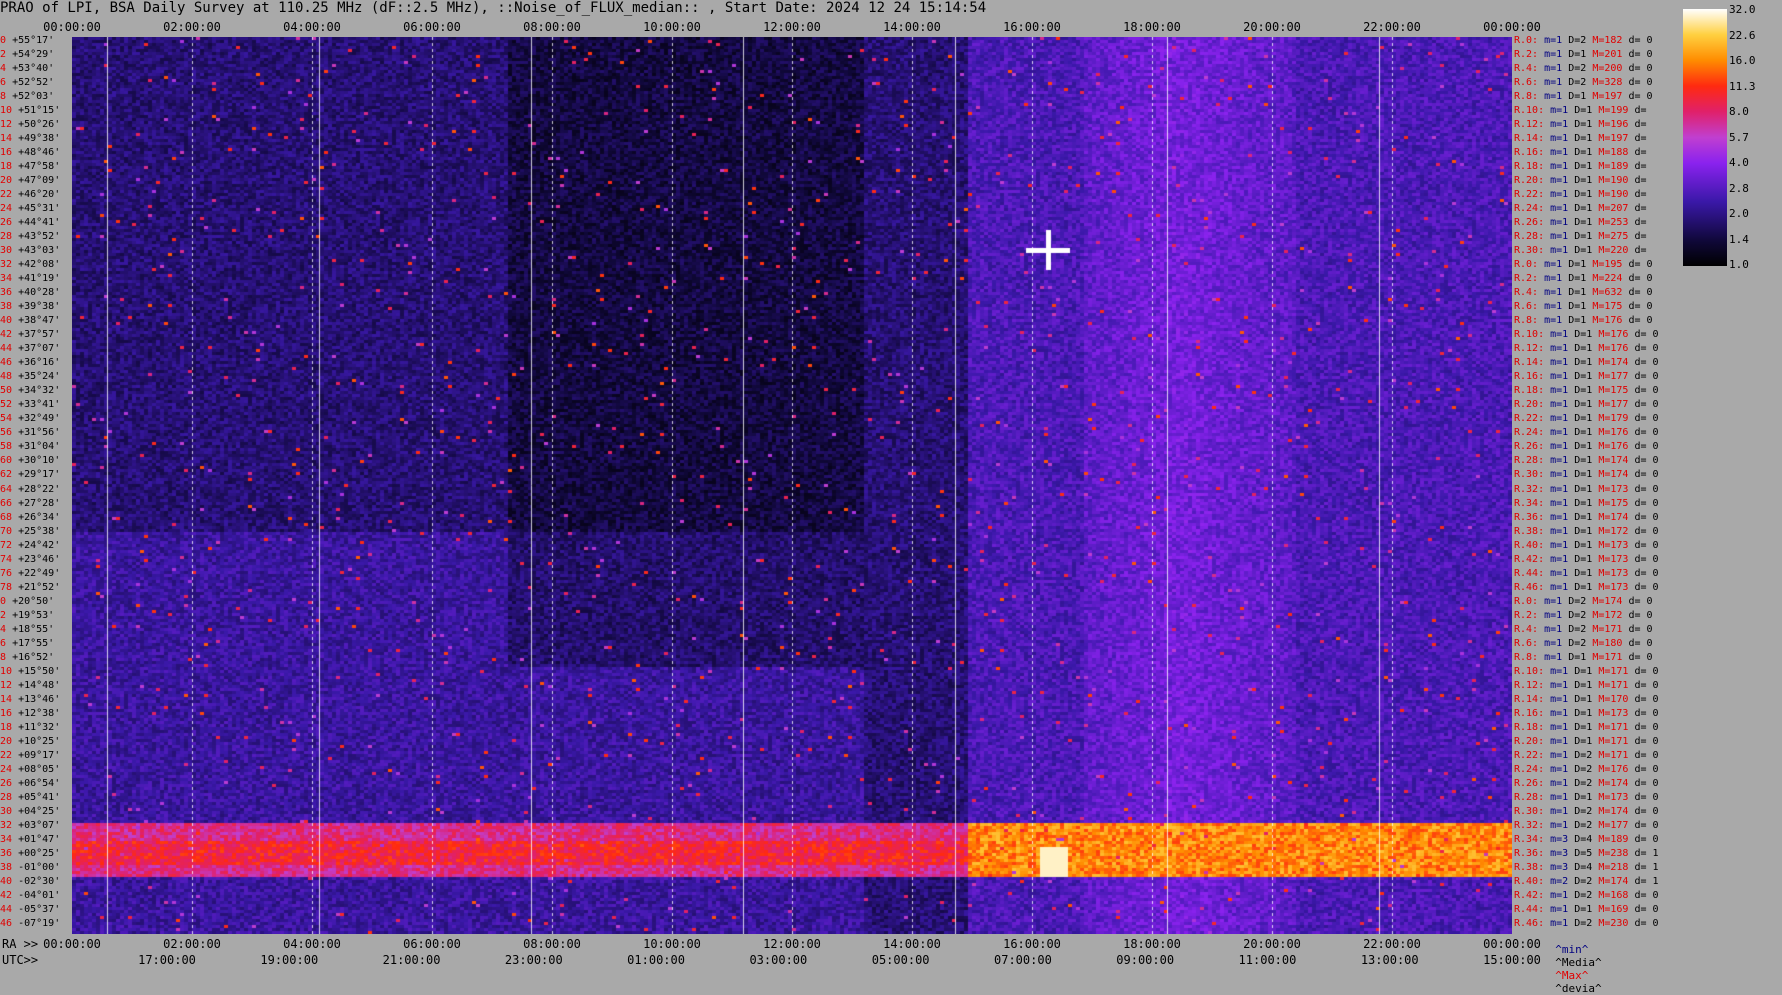 This screenshot has height=995, width=1782. What do you see at coordinates (1586, 461) in the screenshot?
I see `row-stats: R.28: m=1 D=1 M=174 d= 0` at bounding box center [1586, 461].